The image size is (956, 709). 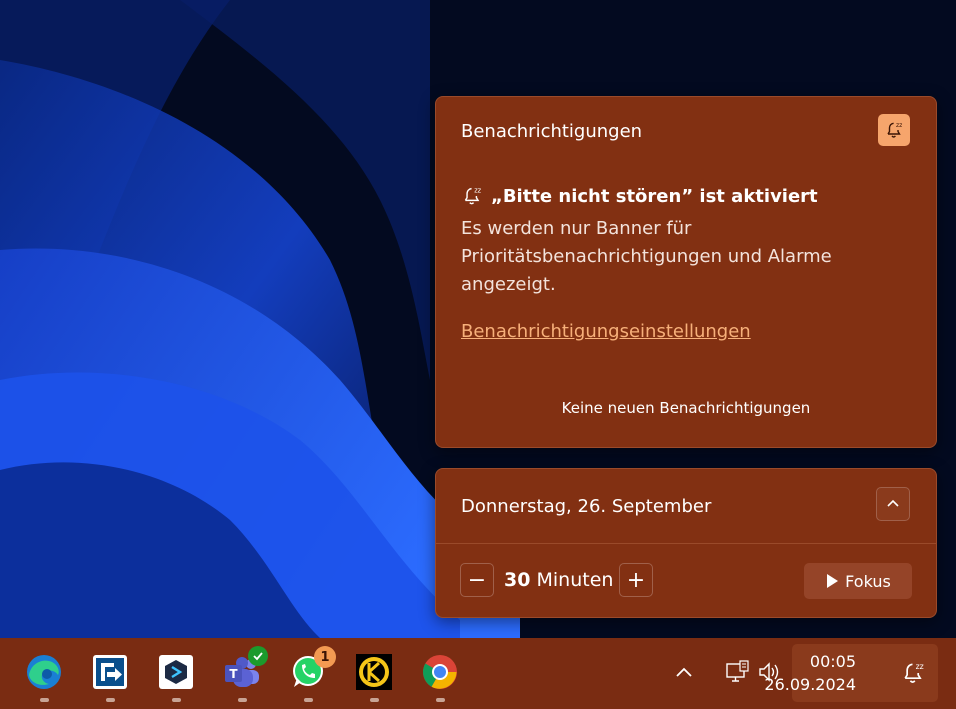 I want to click on remote-app-icon, so click(x=176, y=672).